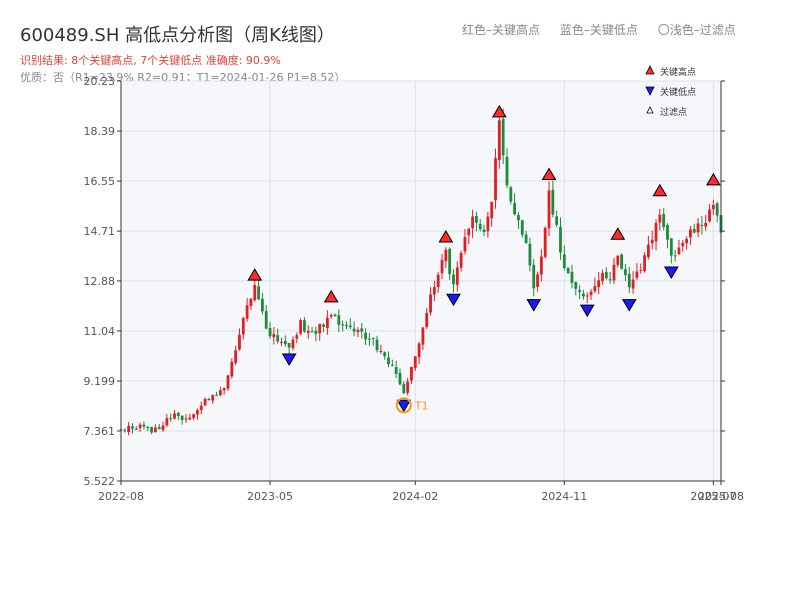  What do you see at coordinates (100, 381) in the screenshot?
I see `y-tick-label: 9.199` at bounding box center [100, 381].